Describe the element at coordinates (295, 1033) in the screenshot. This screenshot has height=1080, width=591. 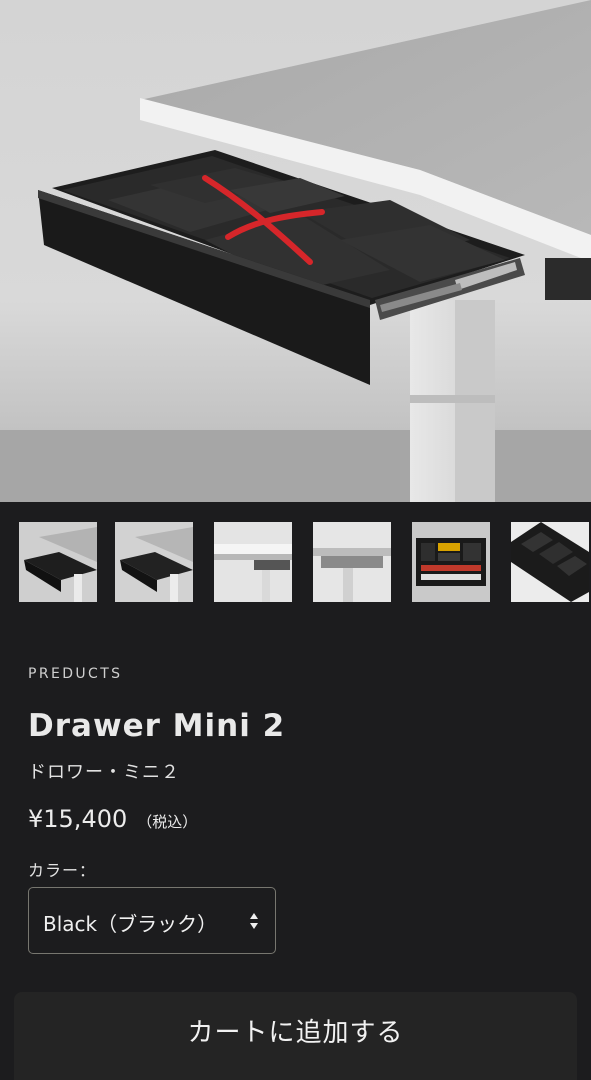
I see `add-to-cart-label: カートに追加する` at that location.